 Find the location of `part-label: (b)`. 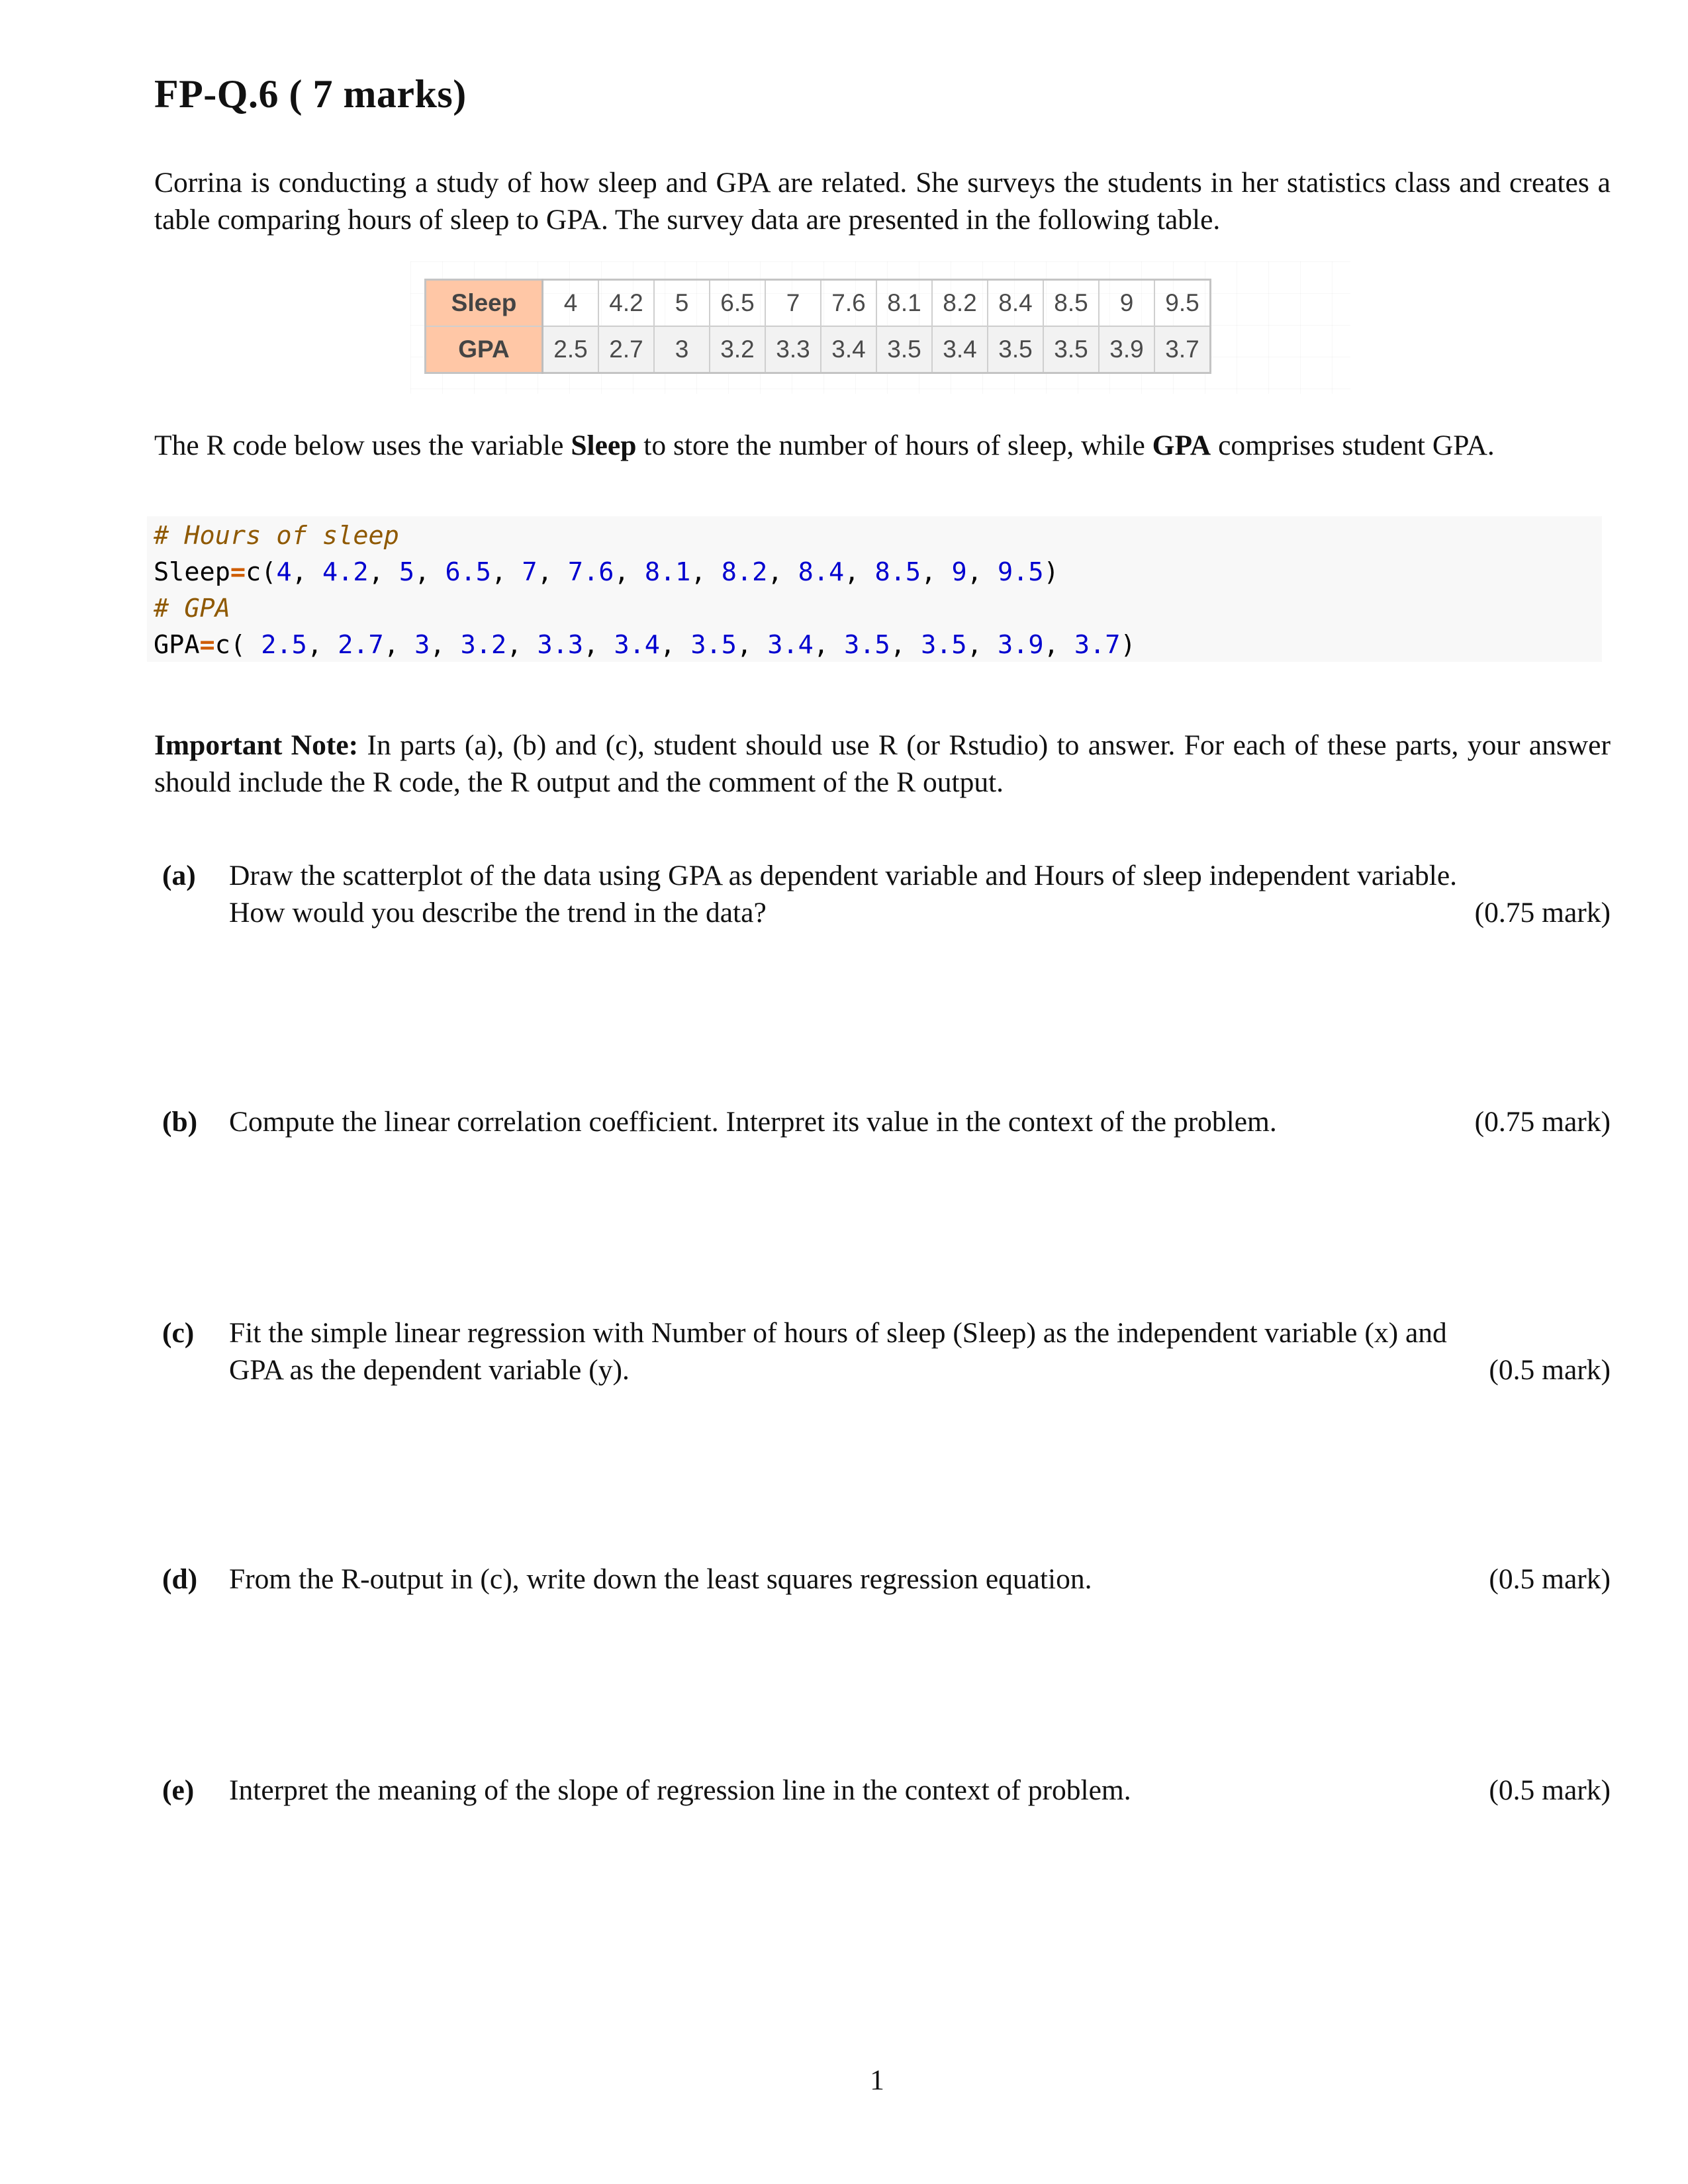

part-label: (b) is located at coordinates (180, 1122).